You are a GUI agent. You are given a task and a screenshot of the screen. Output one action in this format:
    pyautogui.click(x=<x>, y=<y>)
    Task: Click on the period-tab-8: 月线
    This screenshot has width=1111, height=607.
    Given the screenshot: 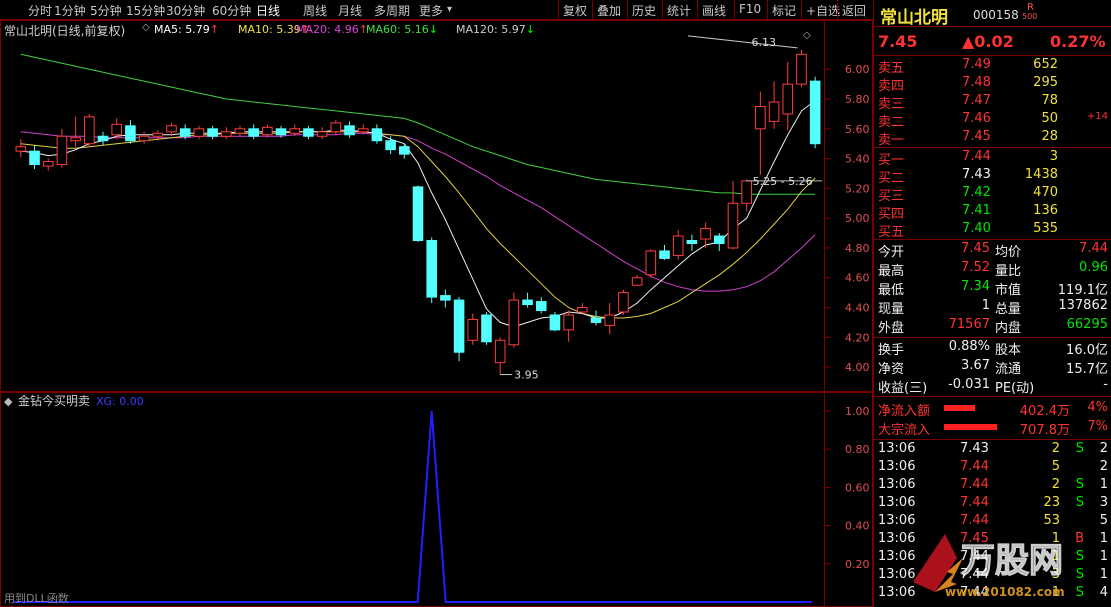 What is the action you would take?
    pyautogui.click(x=350, y=10)
    